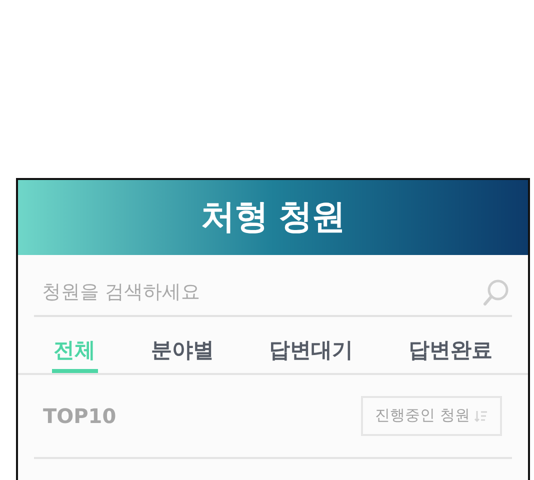 This screenshot has width=534, height=480. Describe the element at coordinates (182, 353) in the screenshot. I see `tab: 분야별` at that location.